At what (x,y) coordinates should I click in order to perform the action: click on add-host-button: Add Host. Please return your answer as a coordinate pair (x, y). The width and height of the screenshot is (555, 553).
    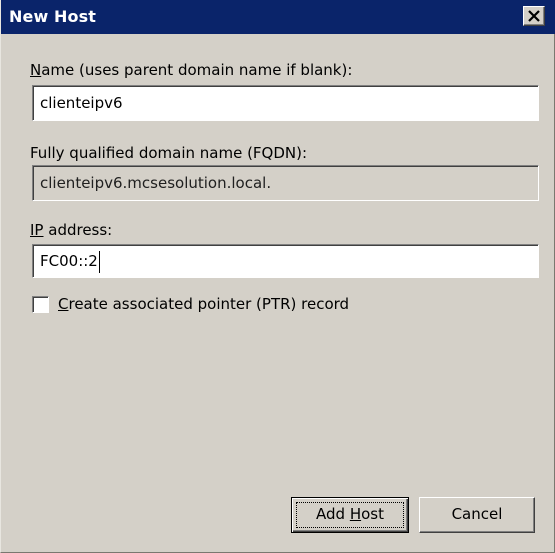
    Looking at the image, I should click on (350, 515).